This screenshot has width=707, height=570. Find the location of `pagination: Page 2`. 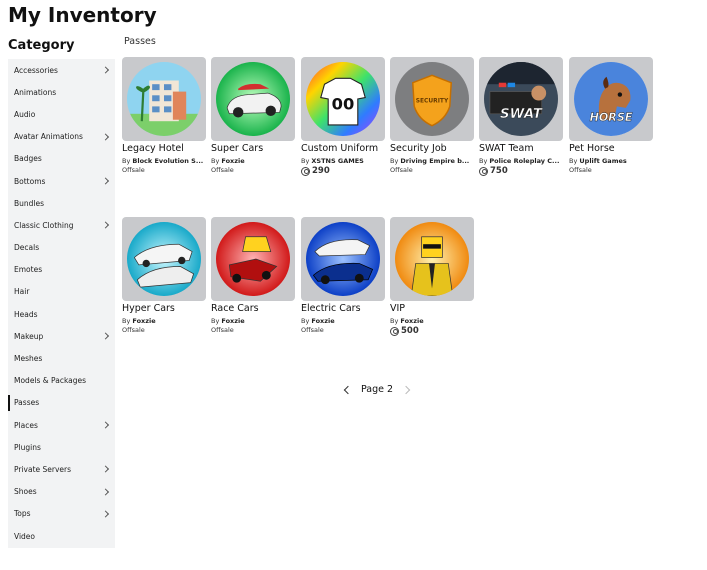

pagination: Page 2 is located at coordinates (377, 389).